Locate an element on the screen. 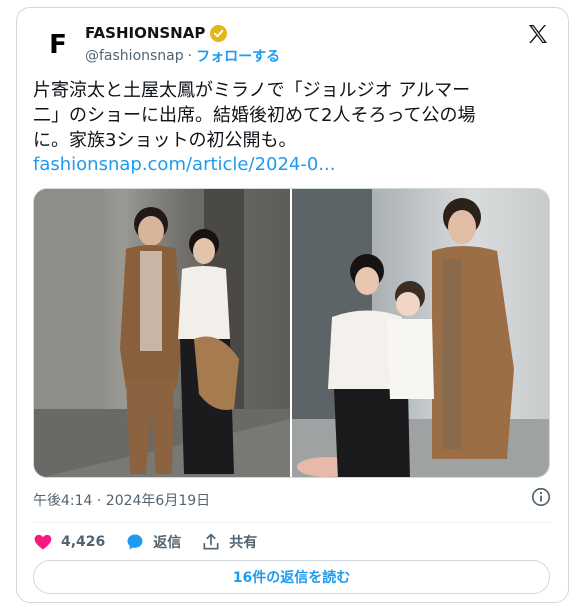 This screenshot has height=610, width=585. share-label: 共有 is located at coordinates (243, 543).